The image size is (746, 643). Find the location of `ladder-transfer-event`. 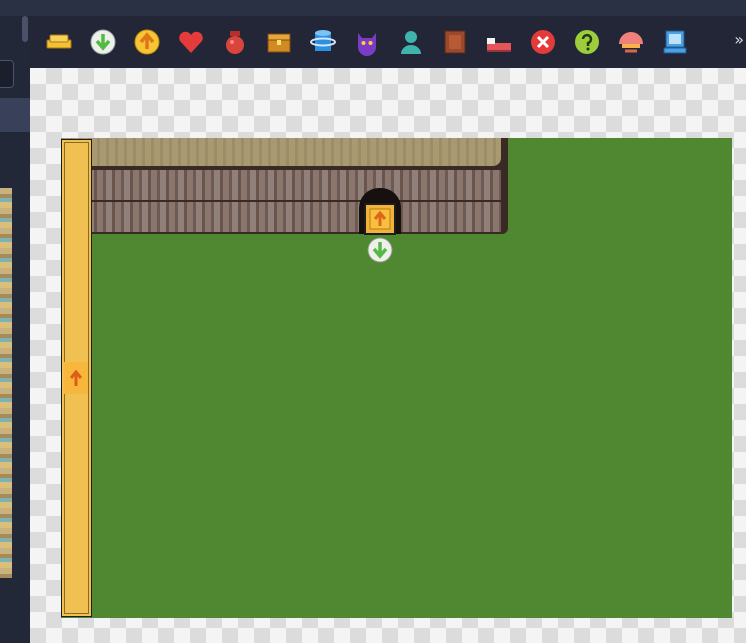

ladder-transfer-event is located at coordinates (76, 378).